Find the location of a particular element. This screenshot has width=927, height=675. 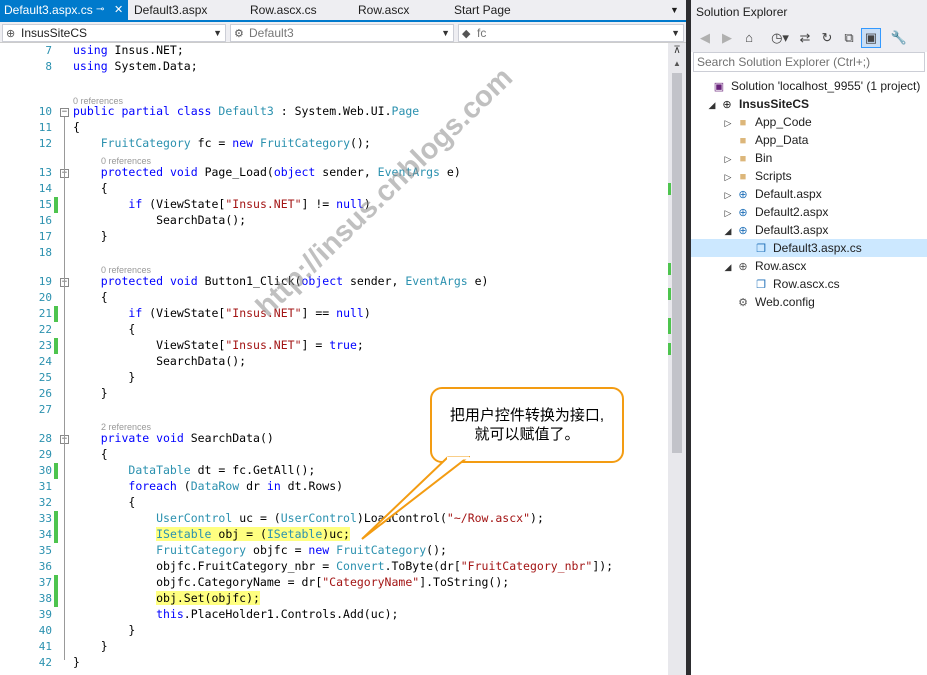

properties-wrench-icon: 🔧 is located at coordinates (899, 38).